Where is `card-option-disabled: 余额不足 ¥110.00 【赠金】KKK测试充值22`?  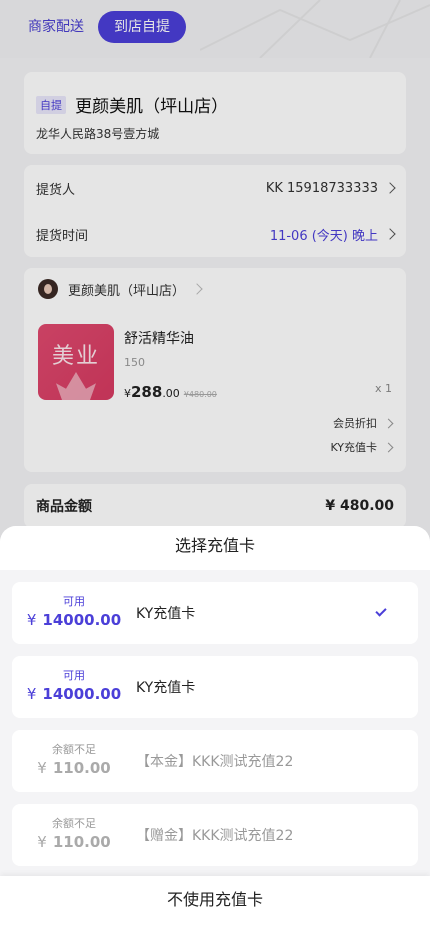
card-option-disabled: 余额不足 ¥110.00 【赠金】KKK测试充值22 is located at coordinates (215, 835).